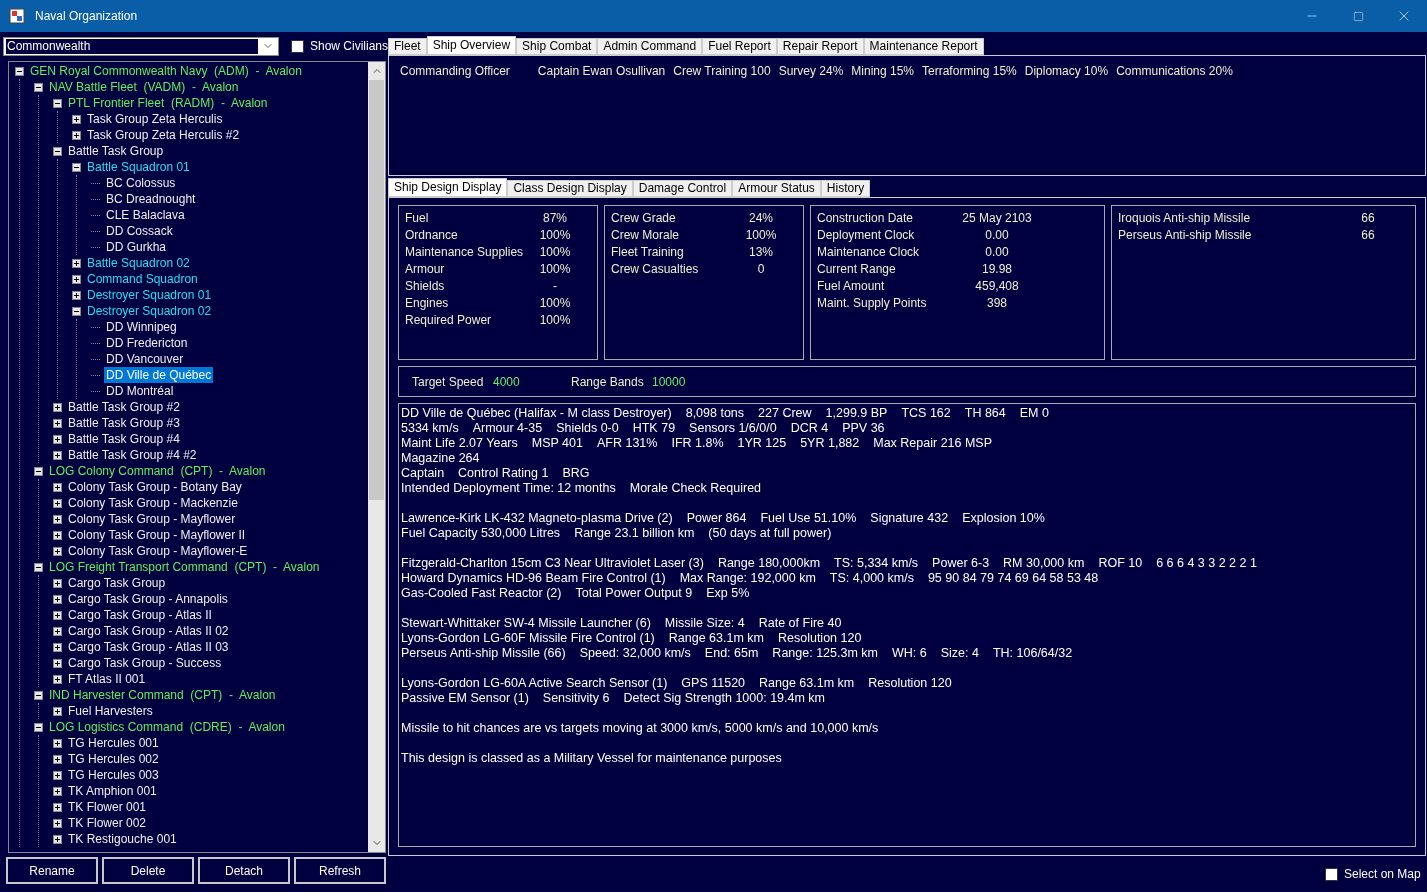  I want to click on tree-item: FT Atlas II 001, so click(107, 679).